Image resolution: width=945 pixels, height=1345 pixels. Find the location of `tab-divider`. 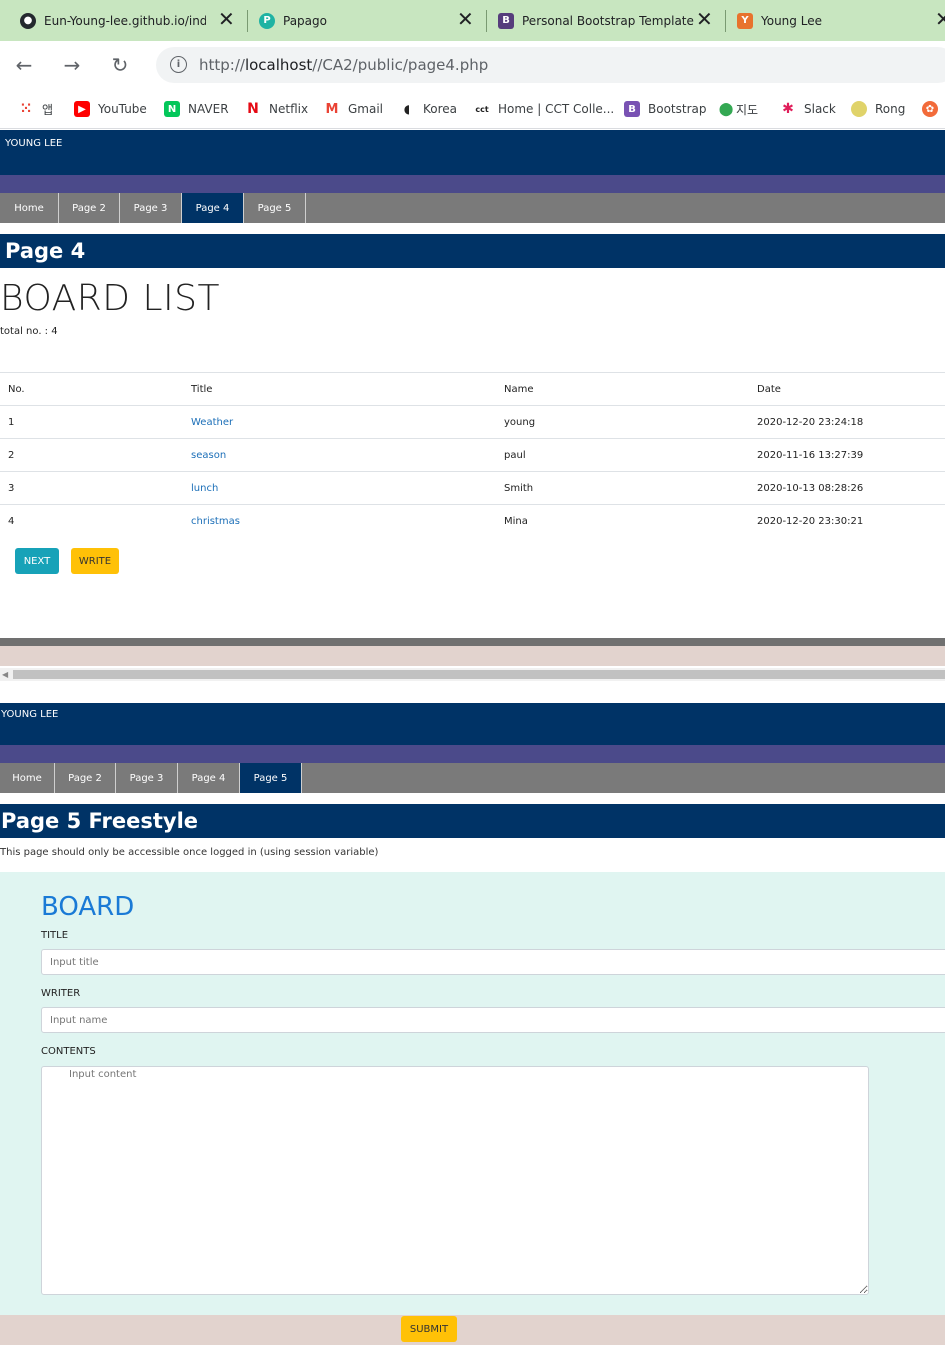

tab-divider is located at coordinates (247, 21).